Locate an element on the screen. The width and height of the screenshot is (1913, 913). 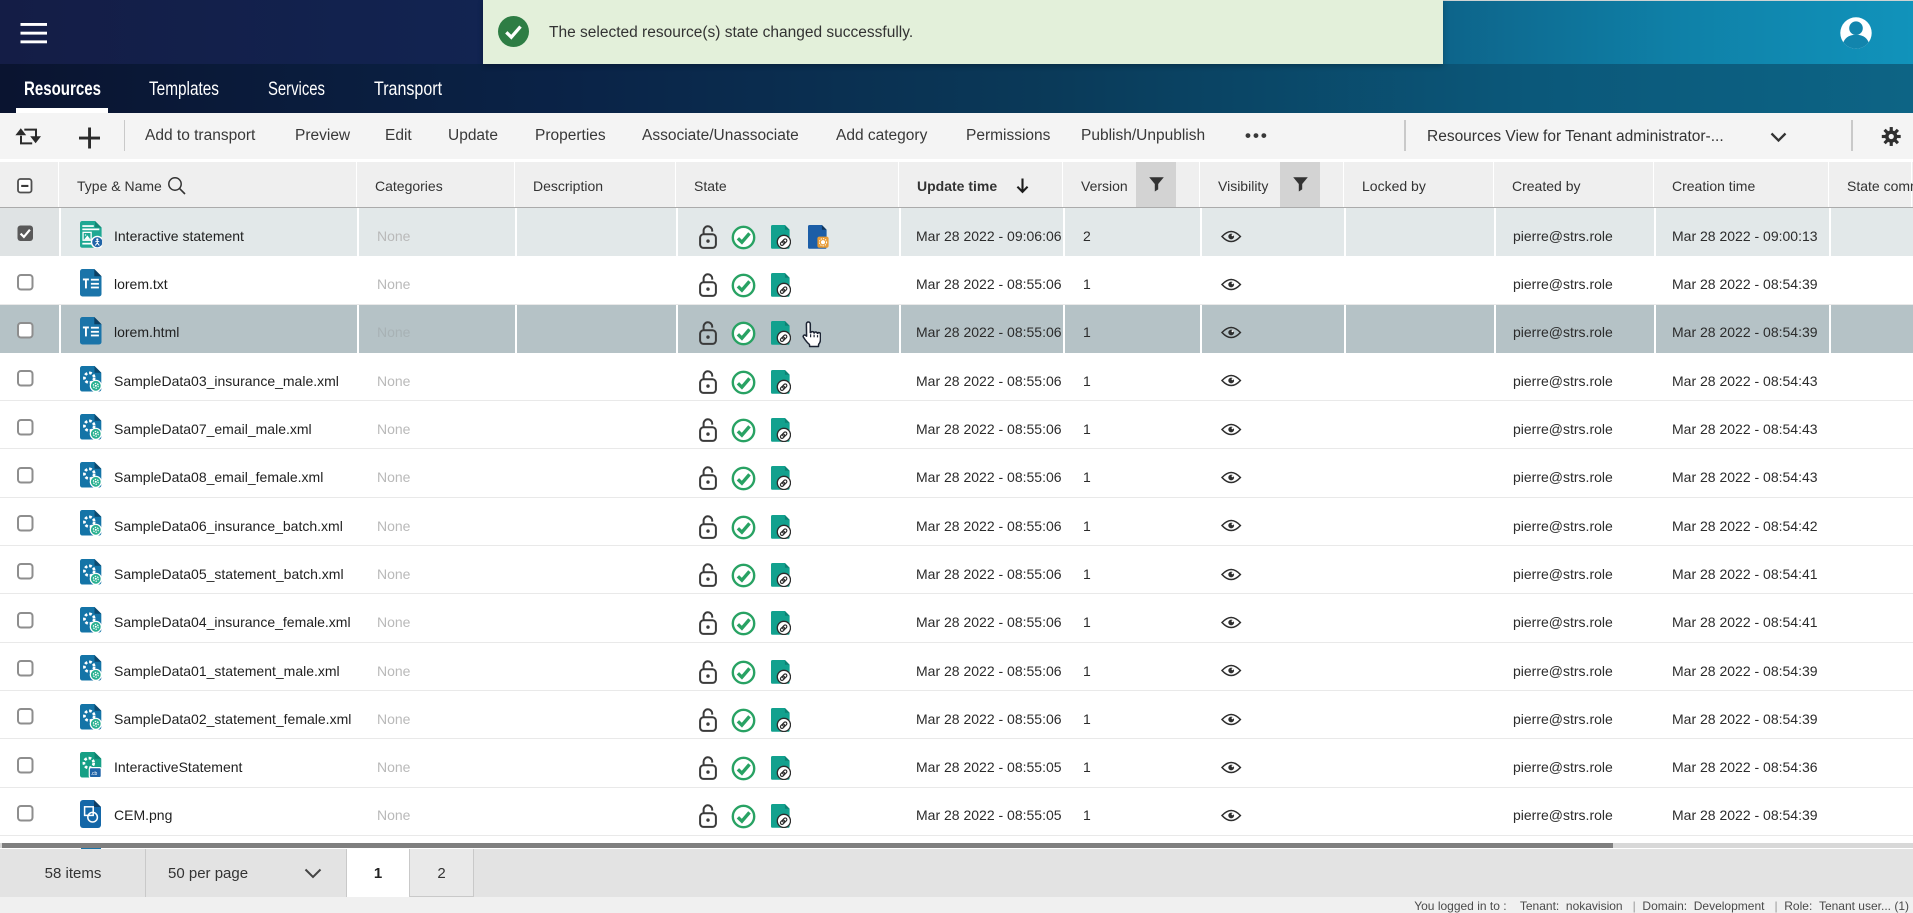
svg-text: .cb is located at coordinates (94, 774).